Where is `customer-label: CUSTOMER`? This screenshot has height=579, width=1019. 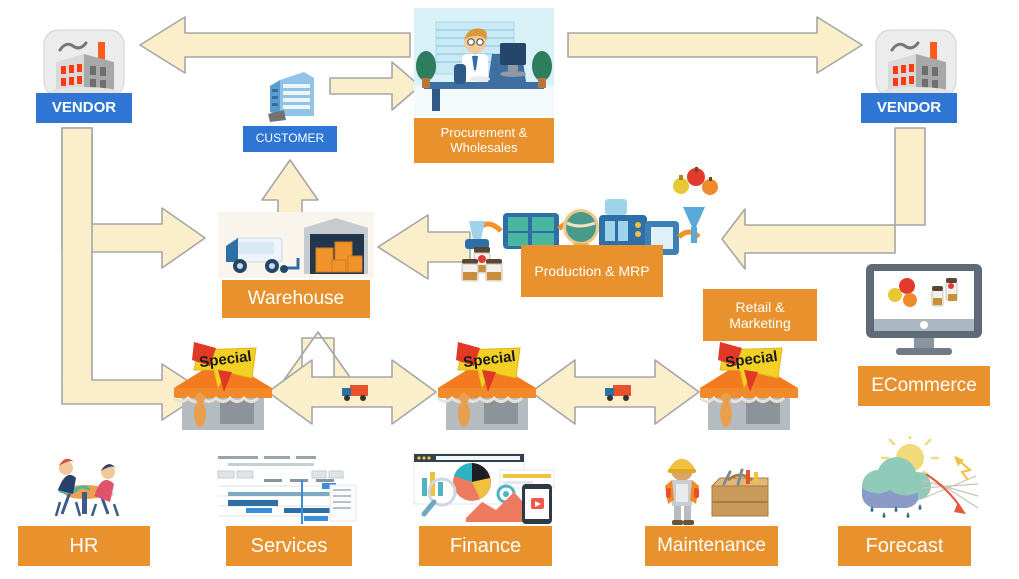 customer-label: CUSTOMER is located at coordinates (290, 139).